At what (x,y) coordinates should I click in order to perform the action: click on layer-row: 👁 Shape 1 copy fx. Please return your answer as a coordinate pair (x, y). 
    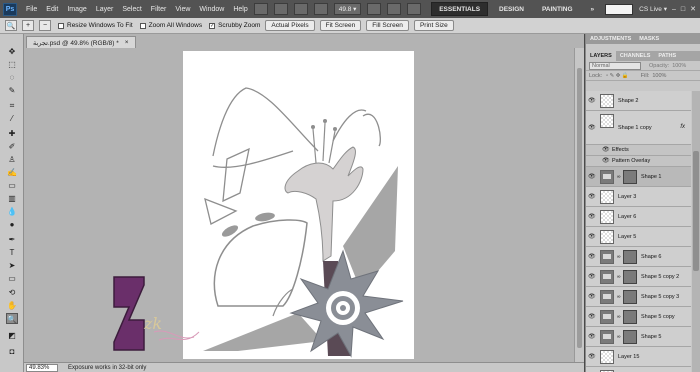
    Looking at the image, I should click on (638, 128).